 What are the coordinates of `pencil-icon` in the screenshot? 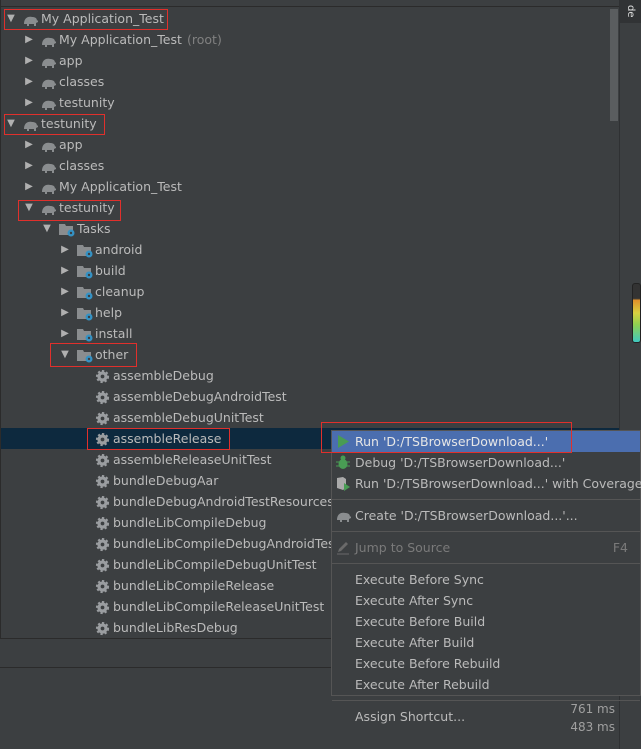 It's located at (343, 547).